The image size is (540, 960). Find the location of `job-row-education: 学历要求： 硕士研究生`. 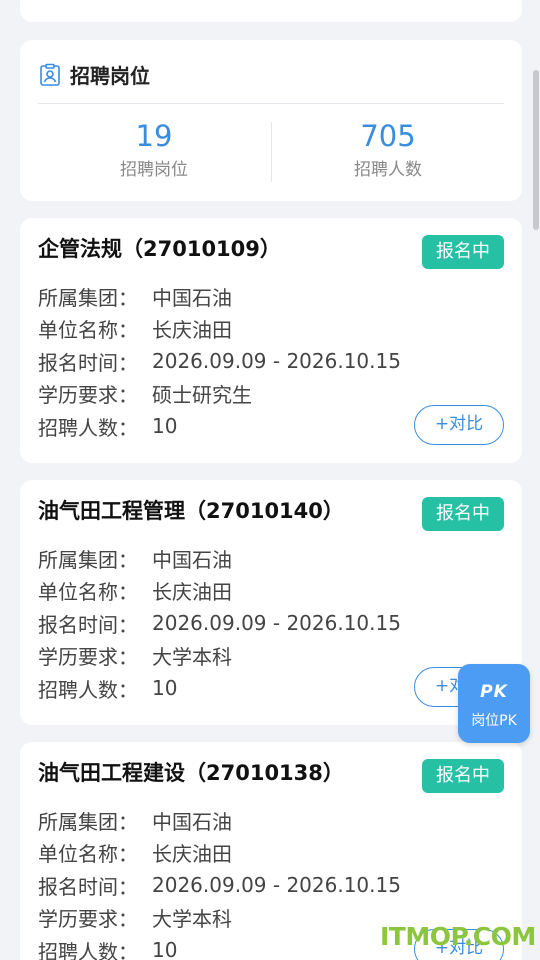

job-row-education: 学历要求： 硕士研究生 is located at coordinates (219, 394).